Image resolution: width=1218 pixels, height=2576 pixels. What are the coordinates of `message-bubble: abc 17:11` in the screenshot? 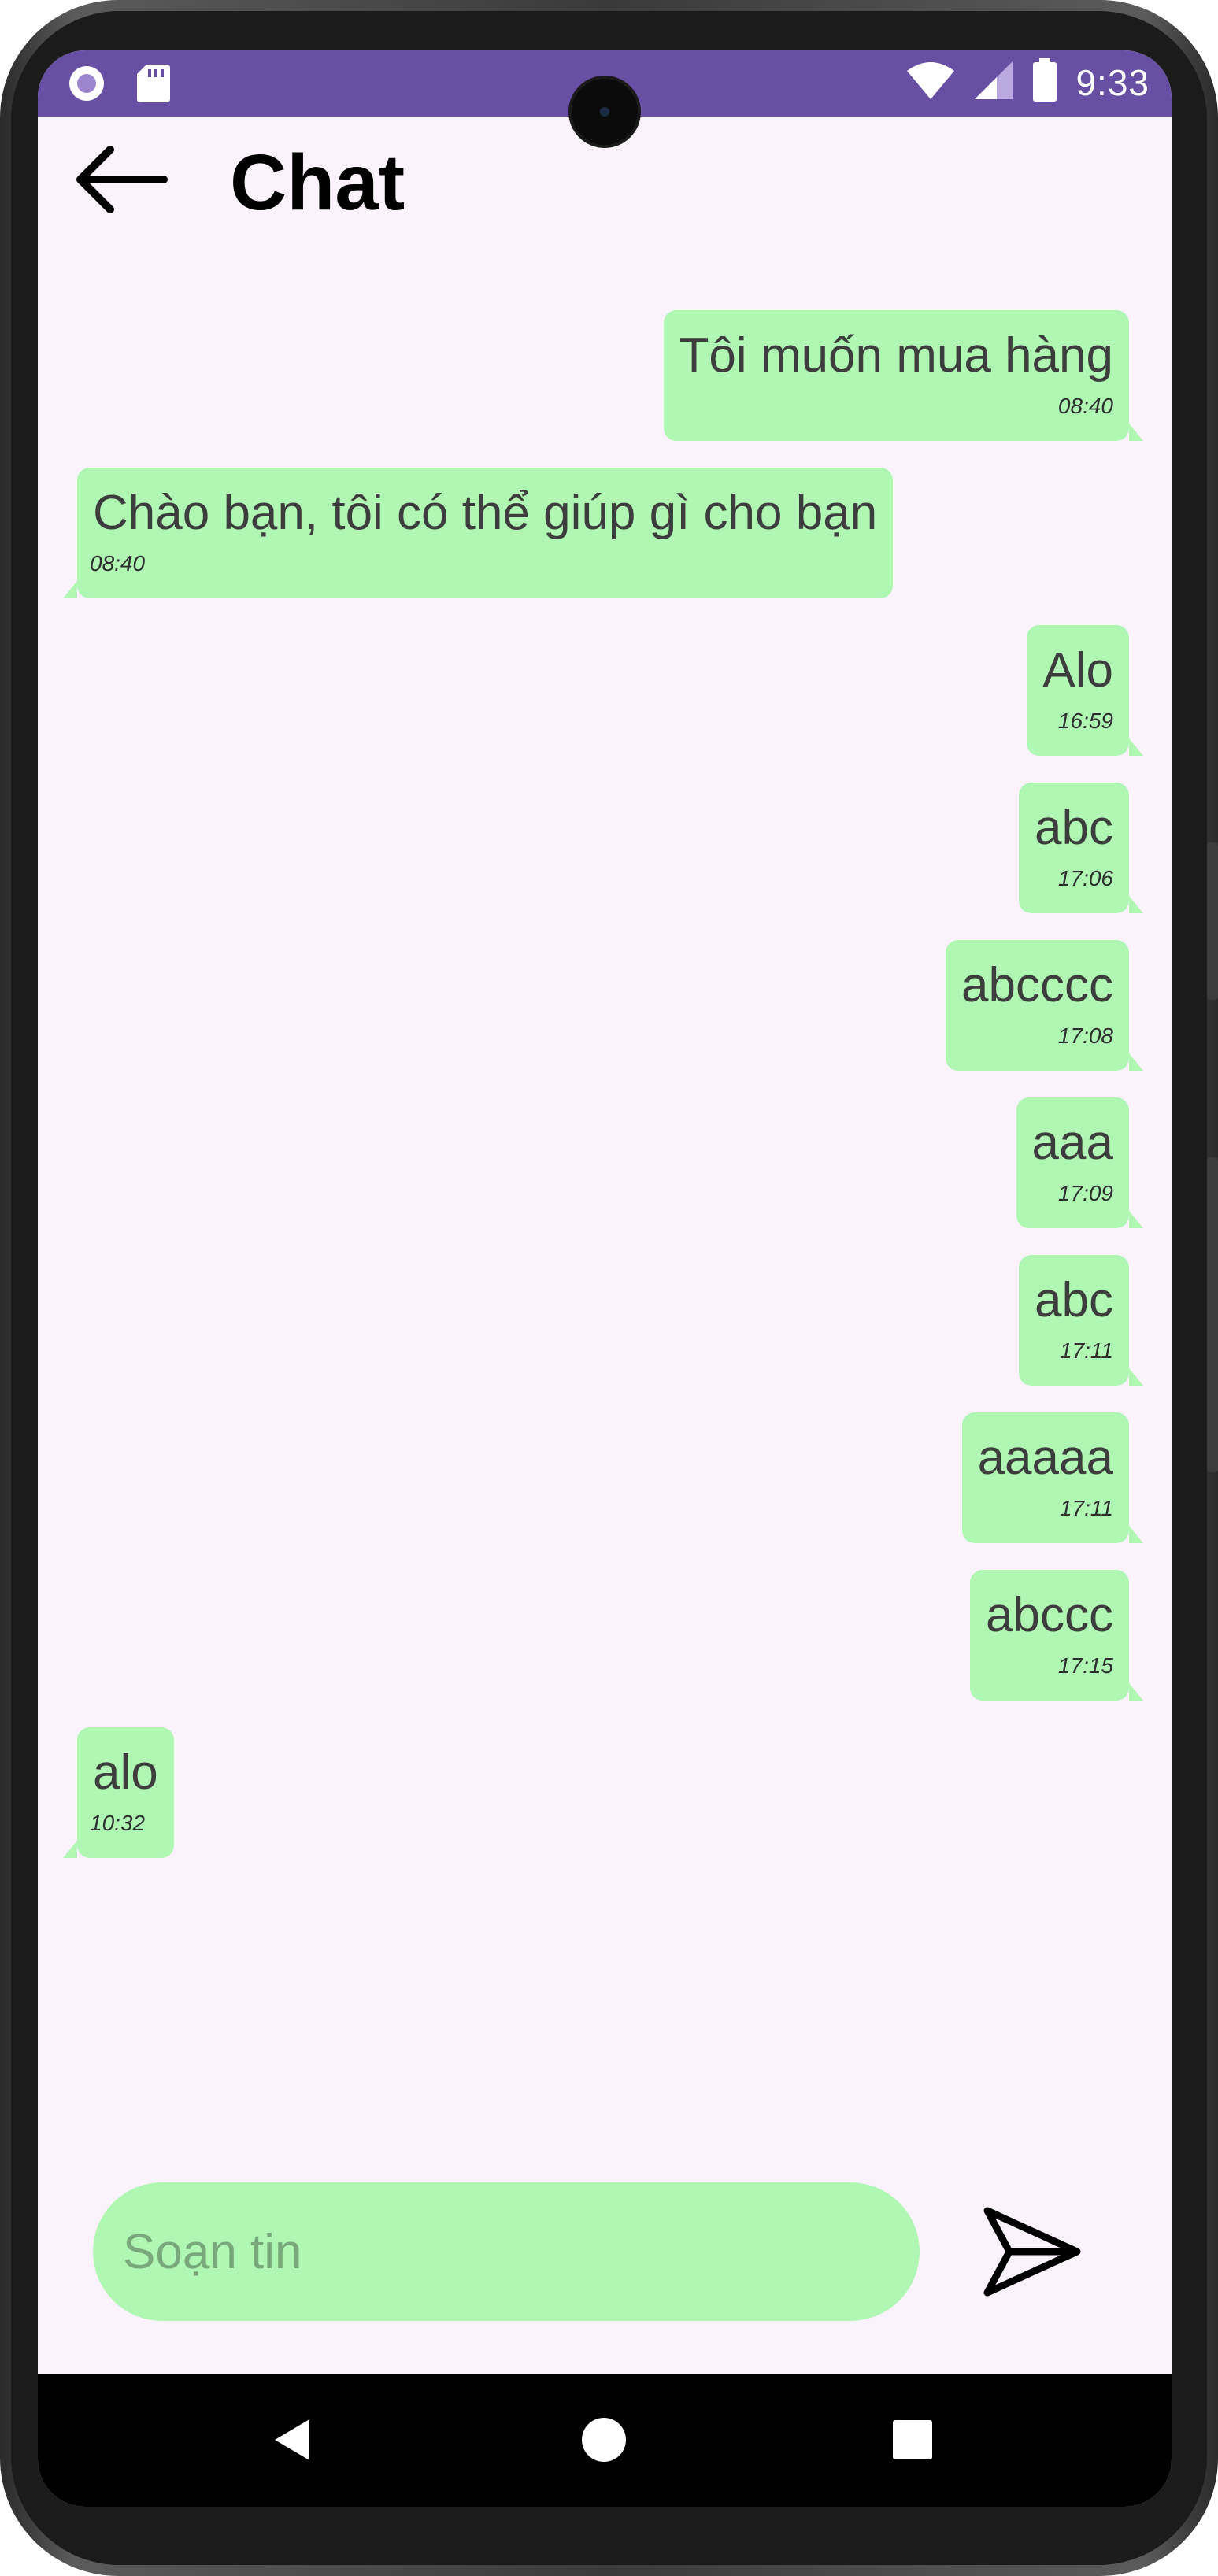 It's located at (1081, 1320).